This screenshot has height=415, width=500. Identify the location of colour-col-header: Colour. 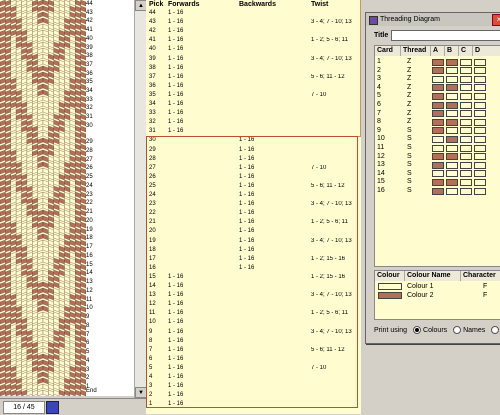
(390, 276).